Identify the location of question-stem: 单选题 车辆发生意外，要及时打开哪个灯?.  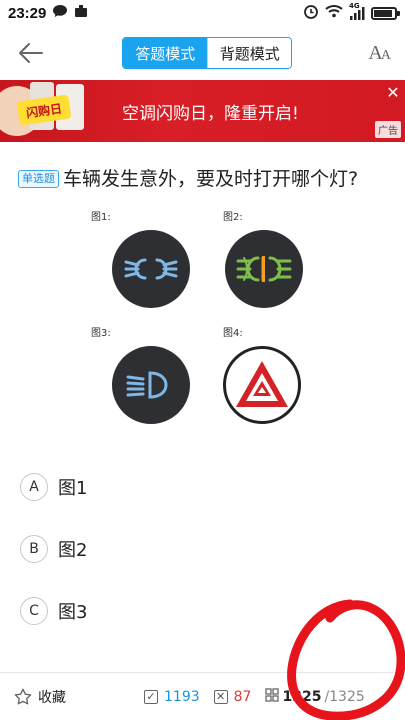
(202, 168).